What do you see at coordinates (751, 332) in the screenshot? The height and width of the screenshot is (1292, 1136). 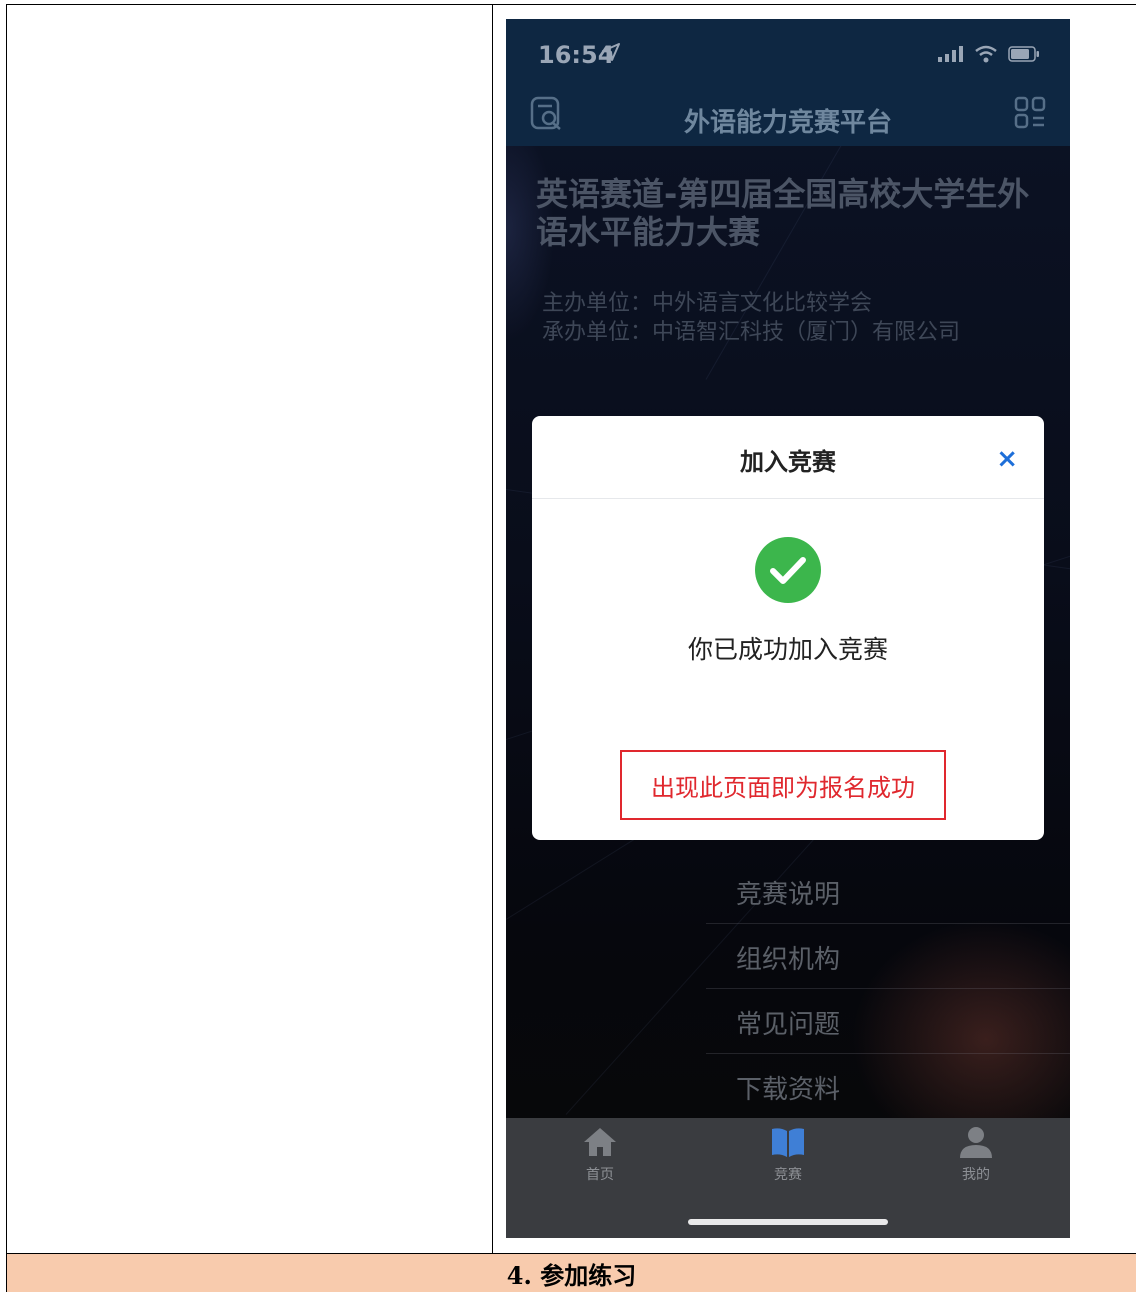 I see `co-organizer-line: 承办单位：中语智汇科技（厦门）有限公司` at bounding box center [751, 332].